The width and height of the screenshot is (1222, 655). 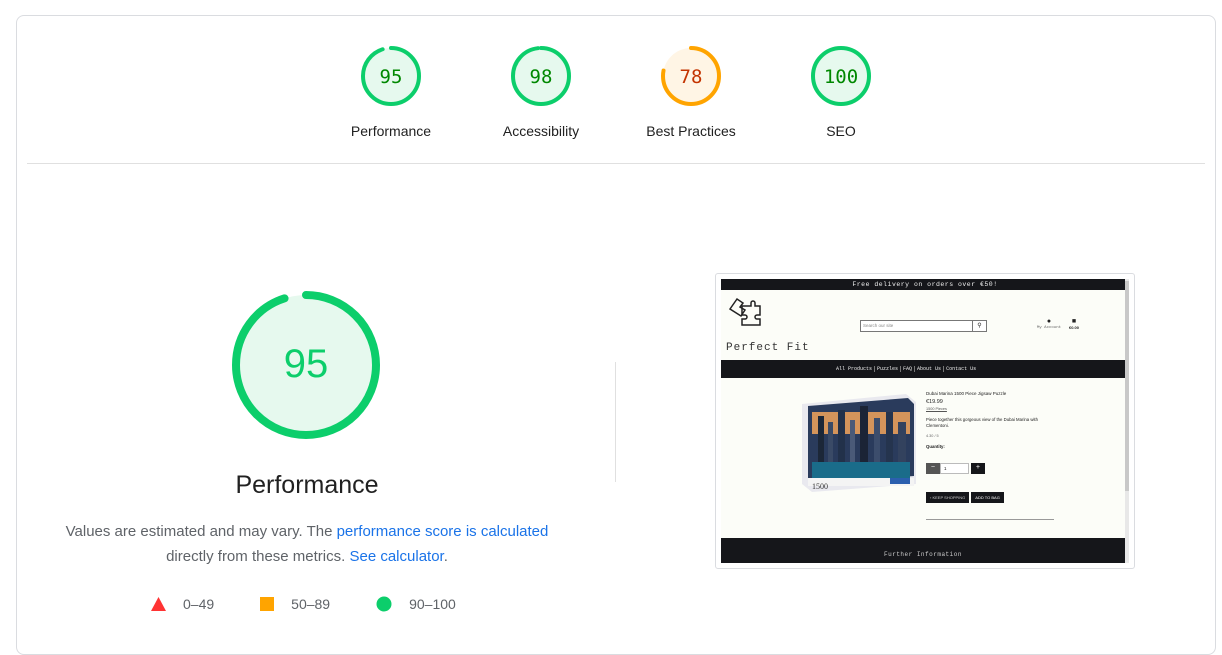 I want to click on description-text: Values are estimated and may vary. The, so click(x=201, y=531).